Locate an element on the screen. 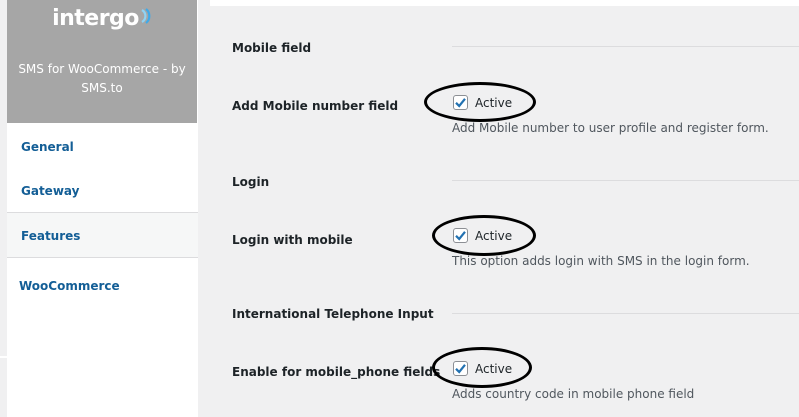 This screenshot has width=799, height=417. column-separator is located at coordinates (204, 208).